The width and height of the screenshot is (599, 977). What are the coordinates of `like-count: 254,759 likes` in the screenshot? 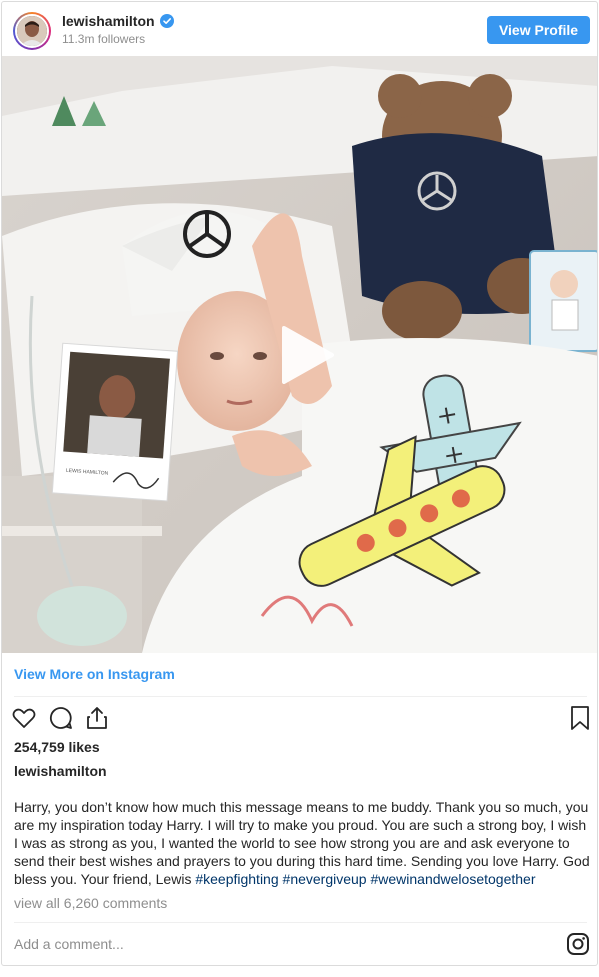 It's located at (57, 747).